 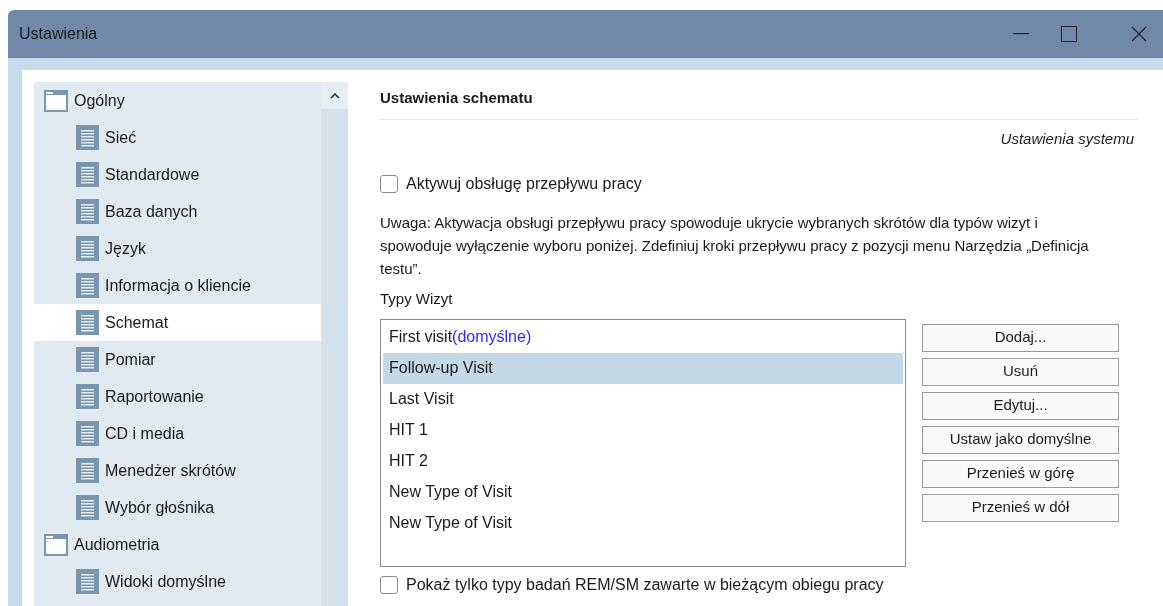 What do you see at coordinates (177, 174) in the screenshot?
I see `tree-item: Standardowe` at bounding box center [177, 174].